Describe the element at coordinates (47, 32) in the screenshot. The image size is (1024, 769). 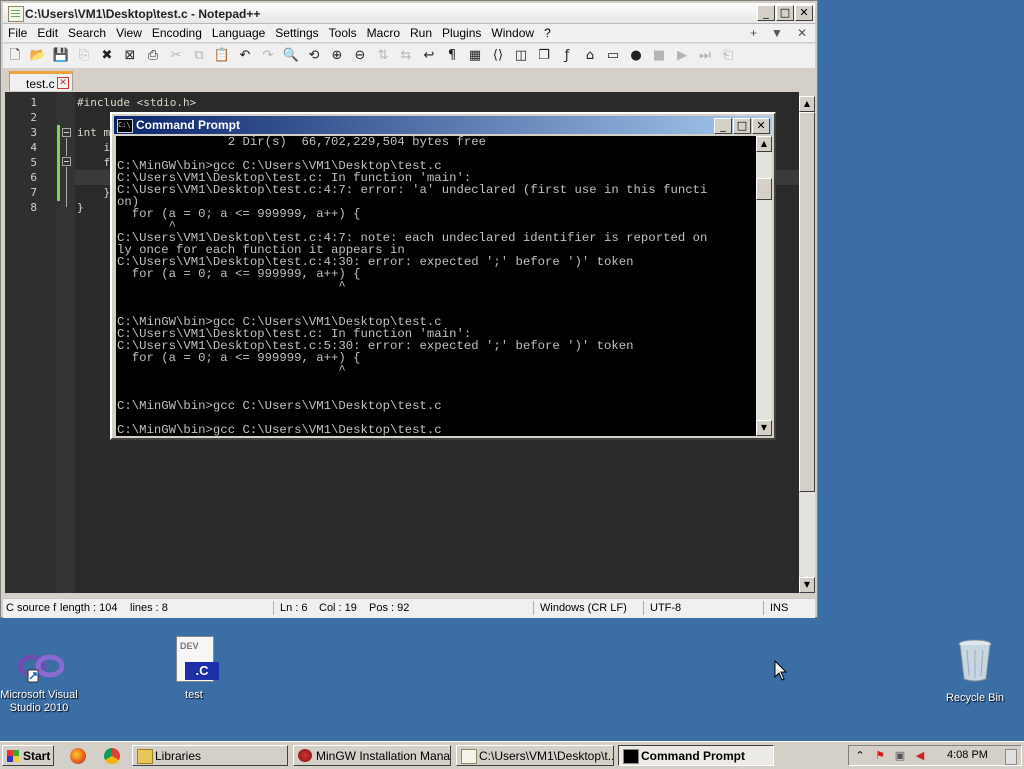
I see `menu-item-edit: Edit` at that location.